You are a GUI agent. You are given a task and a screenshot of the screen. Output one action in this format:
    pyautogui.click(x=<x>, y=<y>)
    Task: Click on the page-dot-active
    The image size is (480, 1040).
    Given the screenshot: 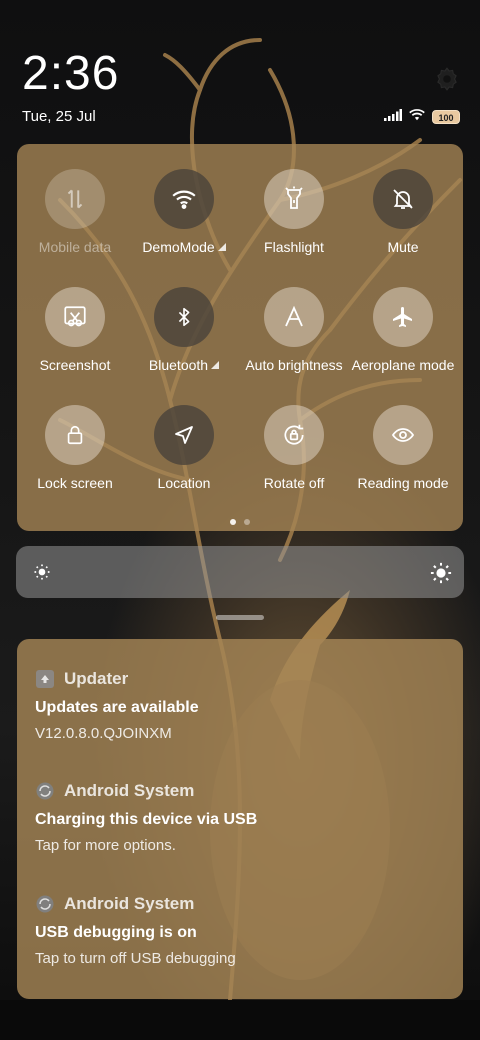 What is the action you would take?
    pyautogui.click(x=233, y=522)
    